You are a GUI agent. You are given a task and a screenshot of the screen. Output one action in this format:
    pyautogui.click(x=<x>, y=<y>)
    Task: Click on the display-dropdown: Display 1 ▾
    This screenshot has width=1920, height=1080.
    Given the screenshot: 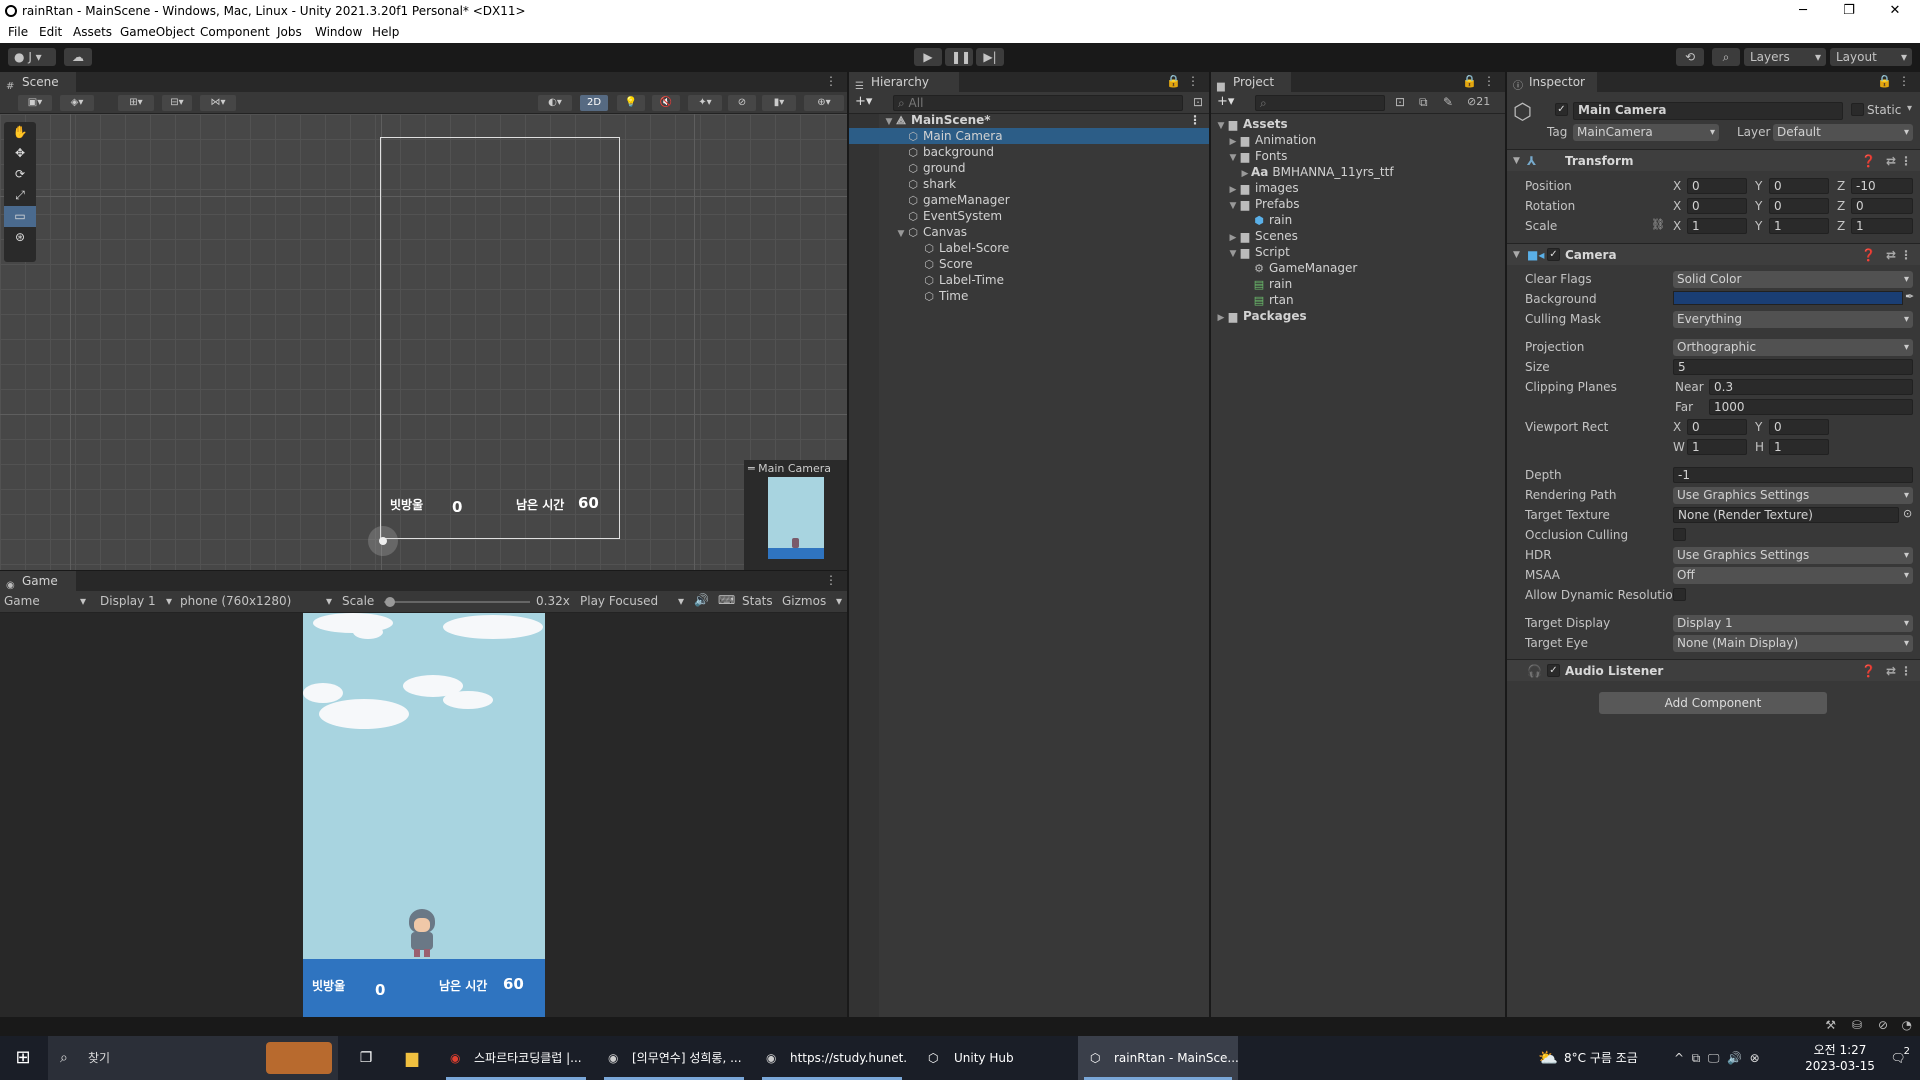 What is the action you would take?
    pyautogui.click(x=136, y=601)
    